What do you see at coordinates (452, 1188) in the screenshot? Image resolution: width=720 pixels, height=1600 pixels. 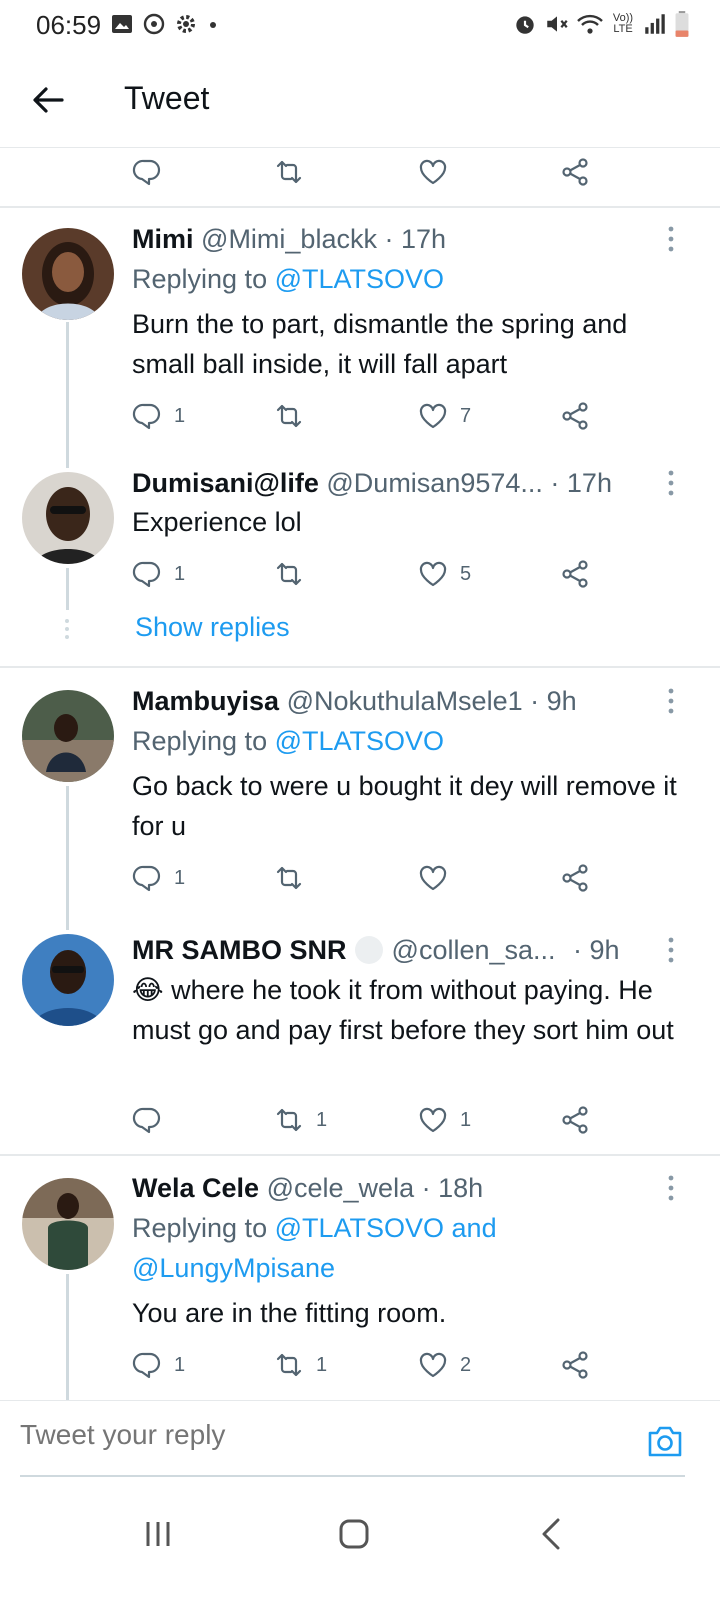 I see `tweet-time: · 18h` at bounding box center [452, 1188].